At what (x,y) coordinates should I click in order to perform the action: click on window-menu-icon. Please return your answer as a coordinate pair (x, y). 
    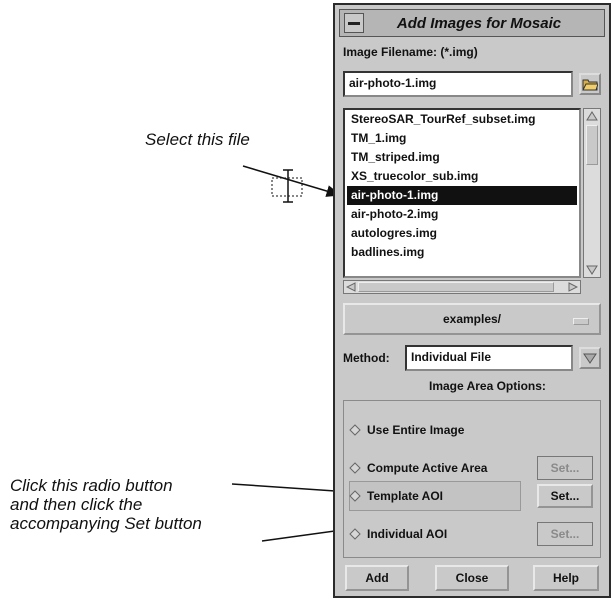
    Looking at the image, I should click on (354, 23).